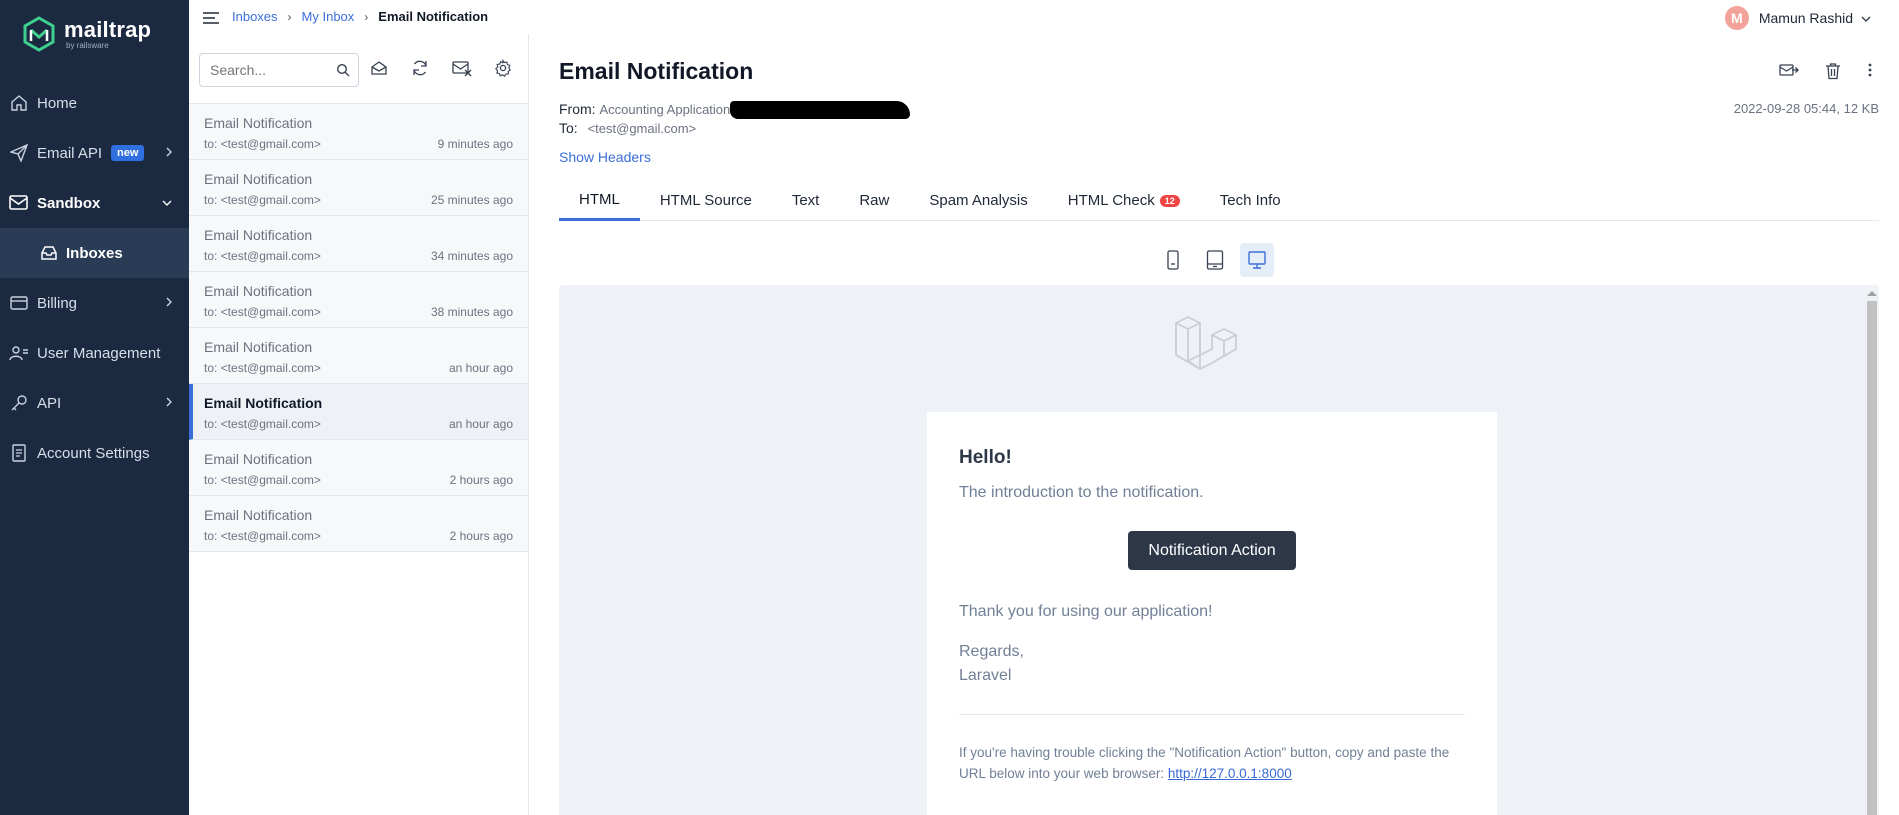 This screenshot has width=1899, height=815. What do you see at coordinates (1173, 260) in the screenshot?
I see `mobile-view-icon` at bounding box center [1173, 260].